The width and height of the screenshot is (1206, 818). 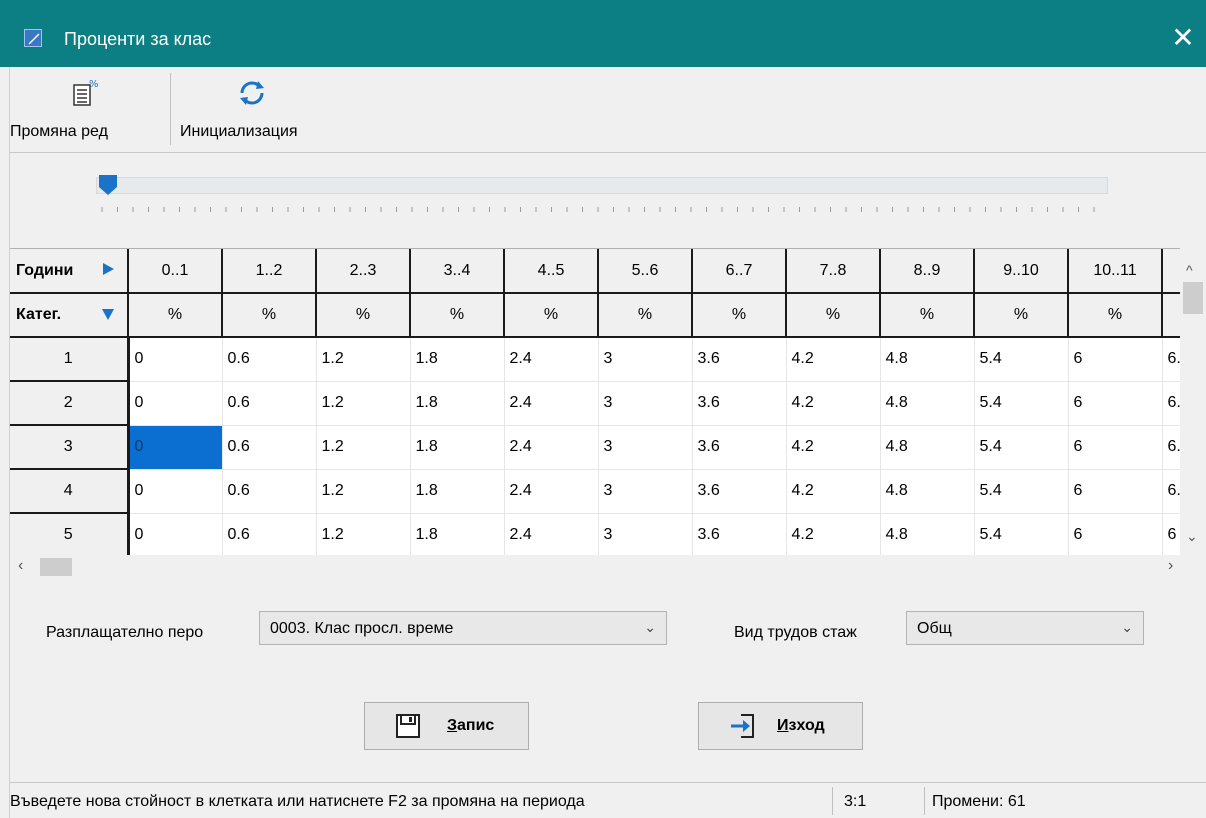 What do you see at coordinates (1170, 566) in the screenshot?
I see `scroll-right-icon: ›` at bounding box center [1170, 566].